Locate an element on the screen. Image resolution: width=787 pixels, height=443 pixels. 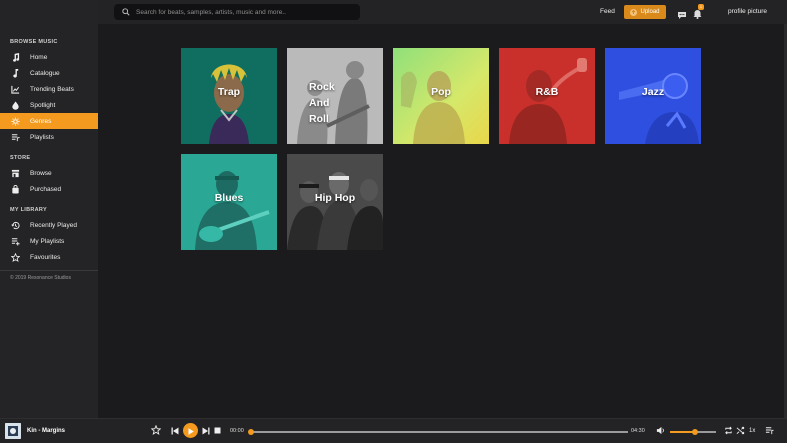
genre-tile-jazz: Jazz is located at coordinates (653, 96).